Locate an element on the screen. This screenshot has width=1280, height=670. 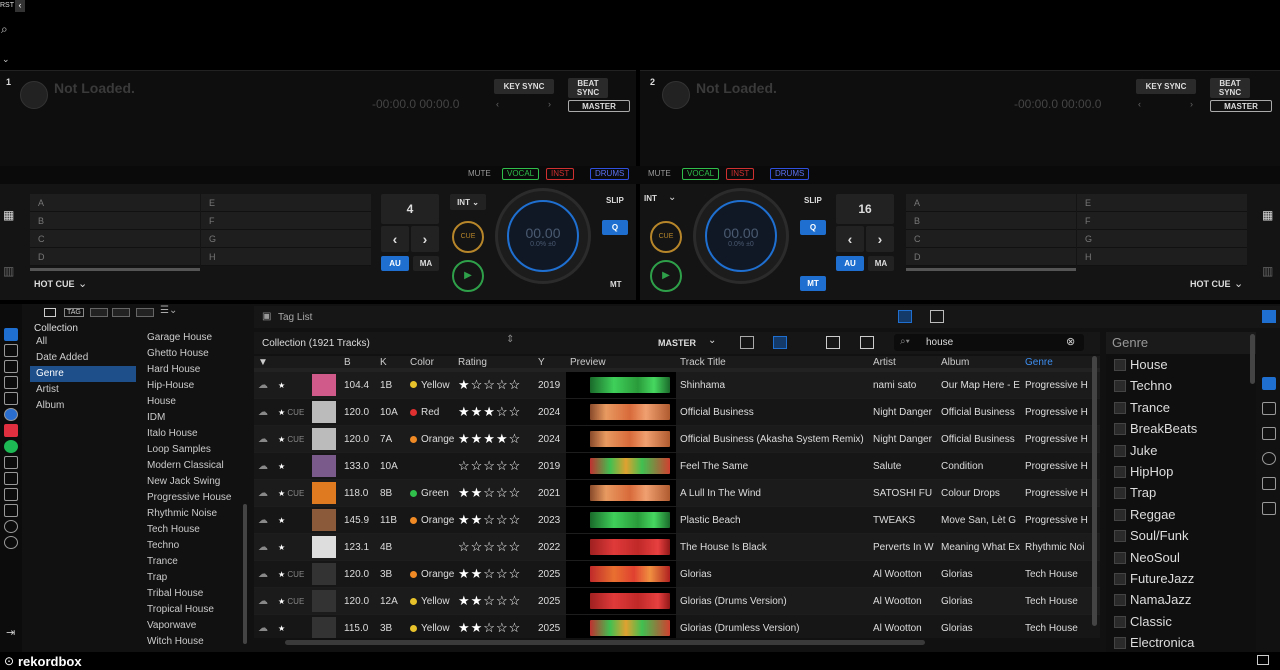
genre-scrollbar is located at coordinates (1252, 359).